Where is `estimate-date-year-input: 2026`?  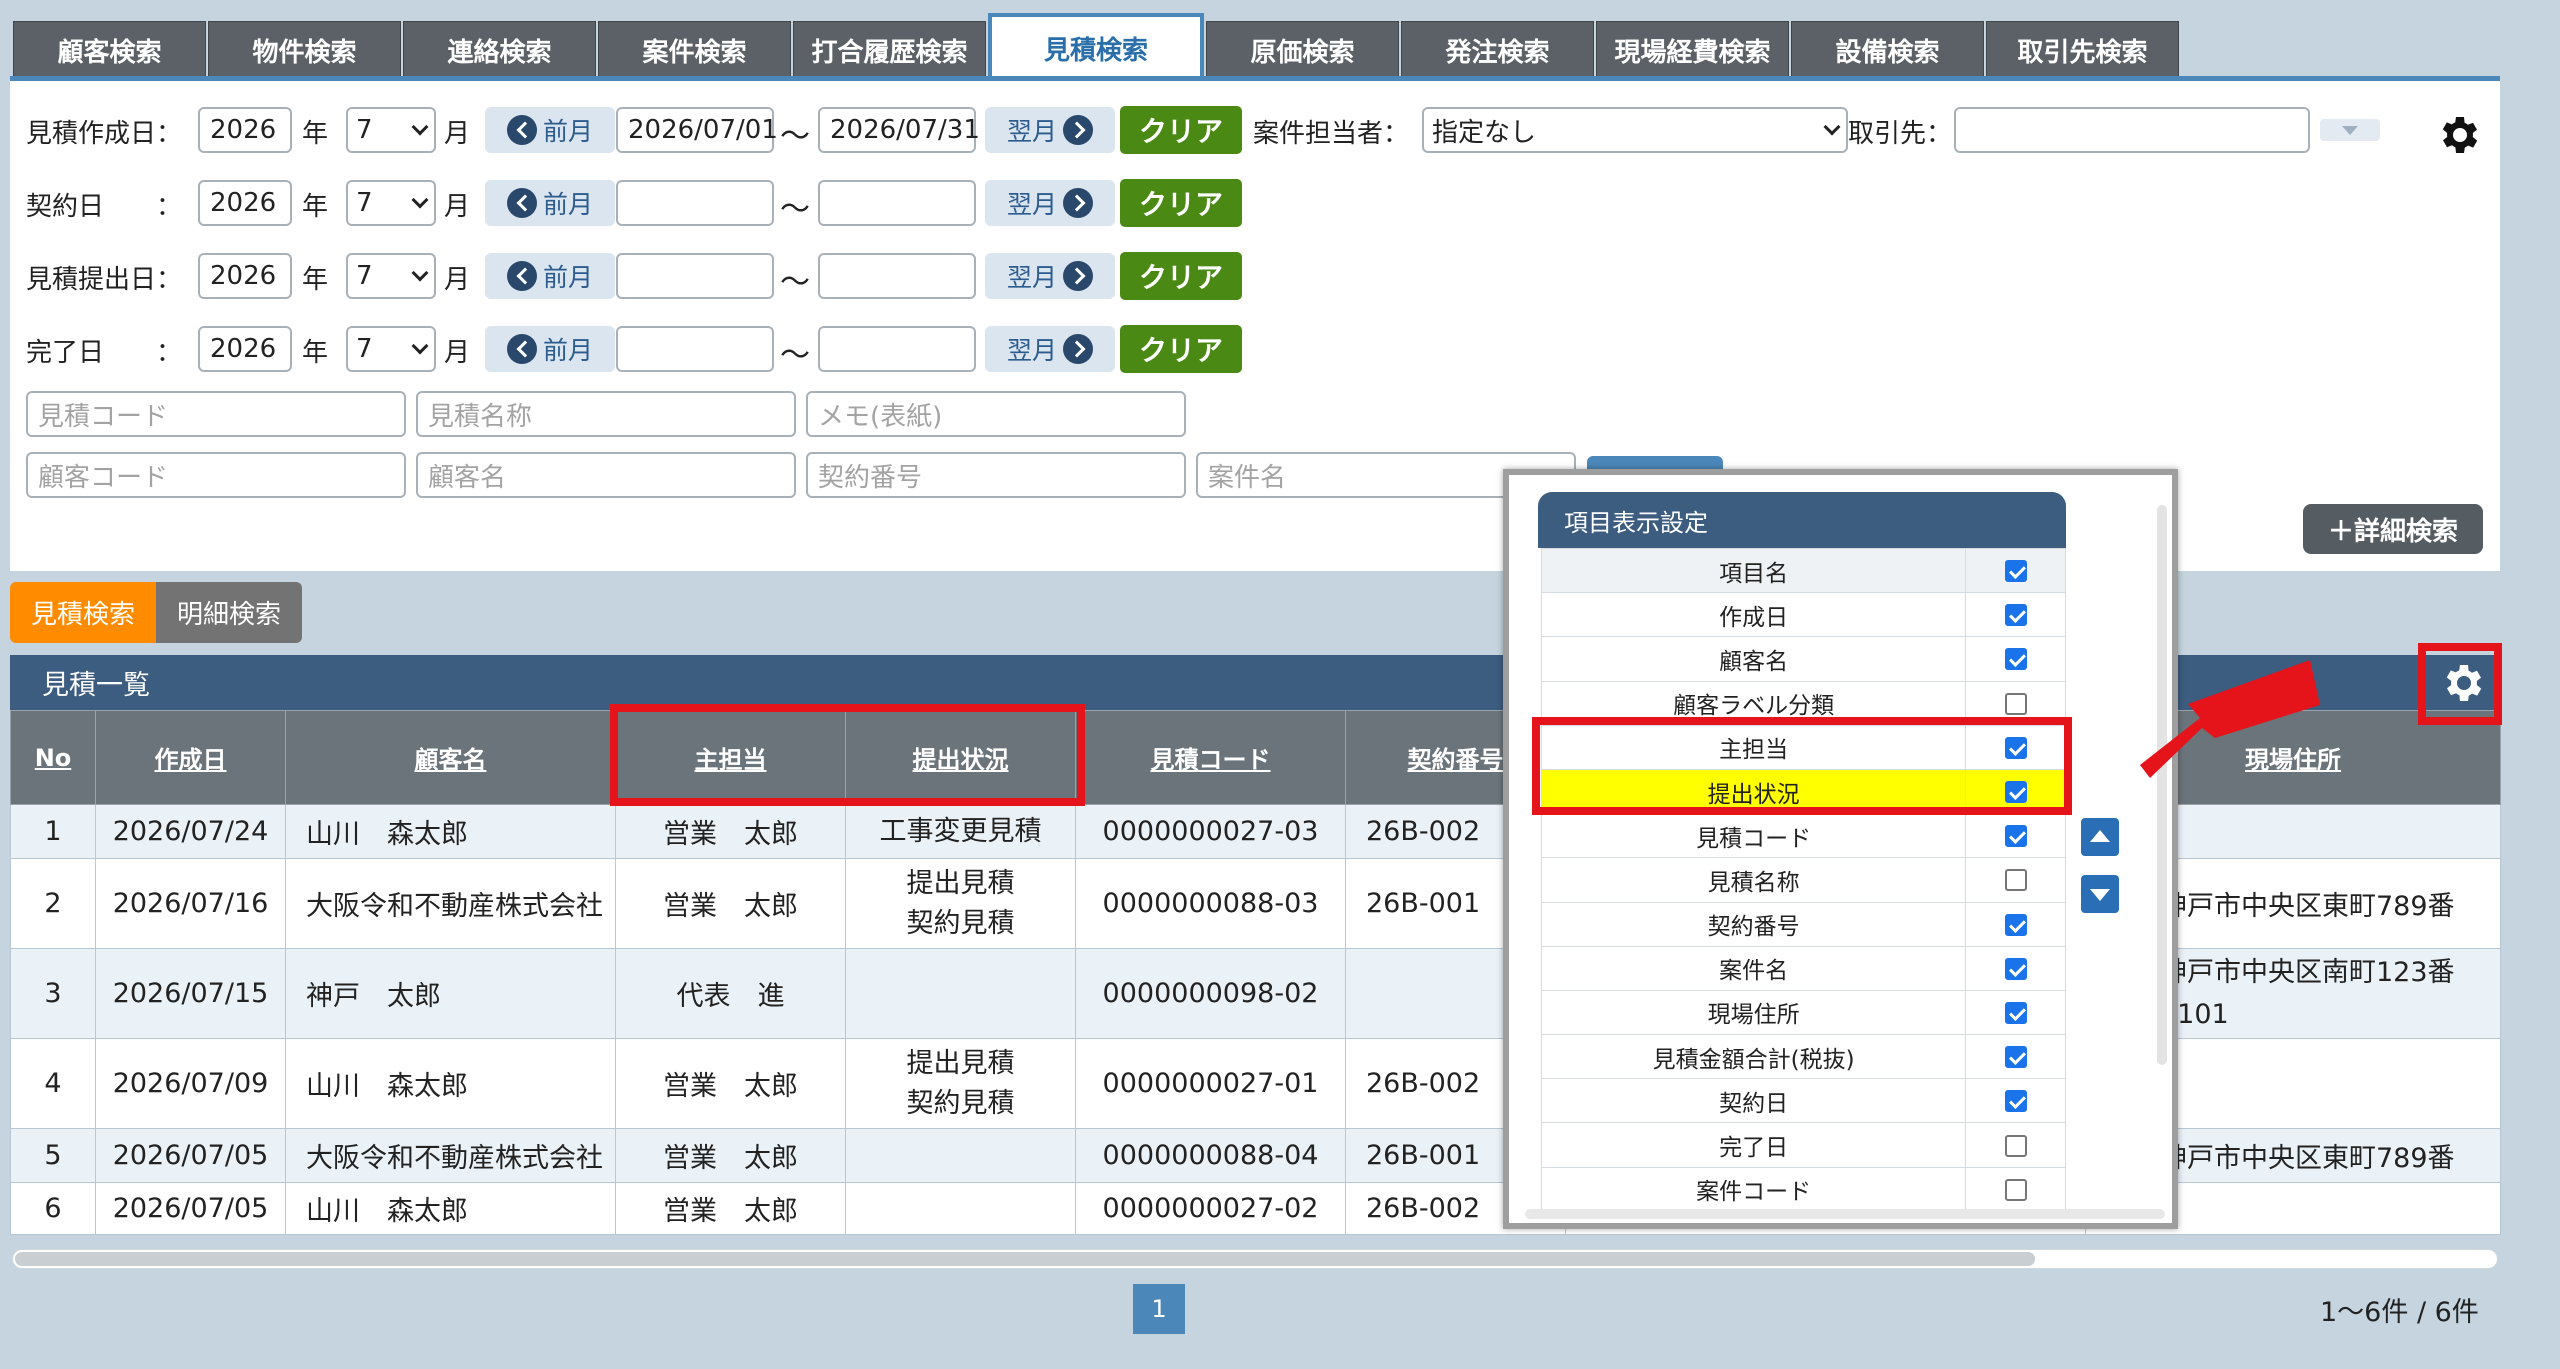 estimate-date-year-input: 2026 is located at coordinates (245, 130).